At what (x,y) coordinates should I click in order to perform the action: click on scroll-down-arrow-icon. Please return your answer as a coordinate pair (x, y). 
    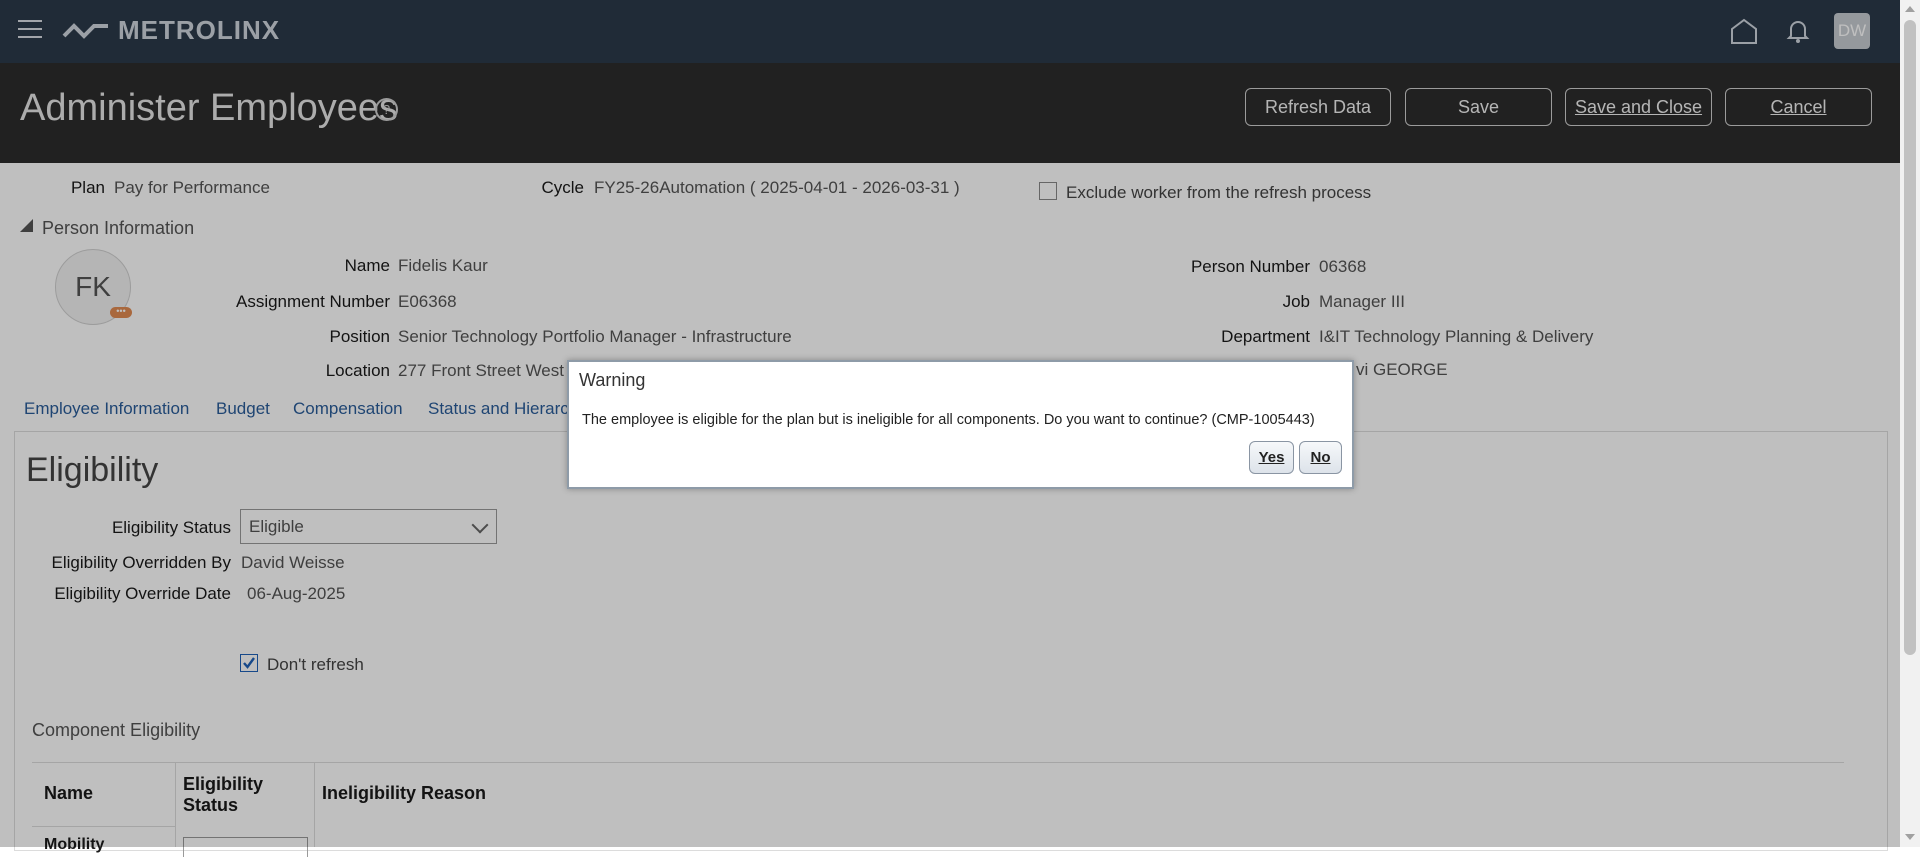
    Looking at the image, I should click on (1910, 837).